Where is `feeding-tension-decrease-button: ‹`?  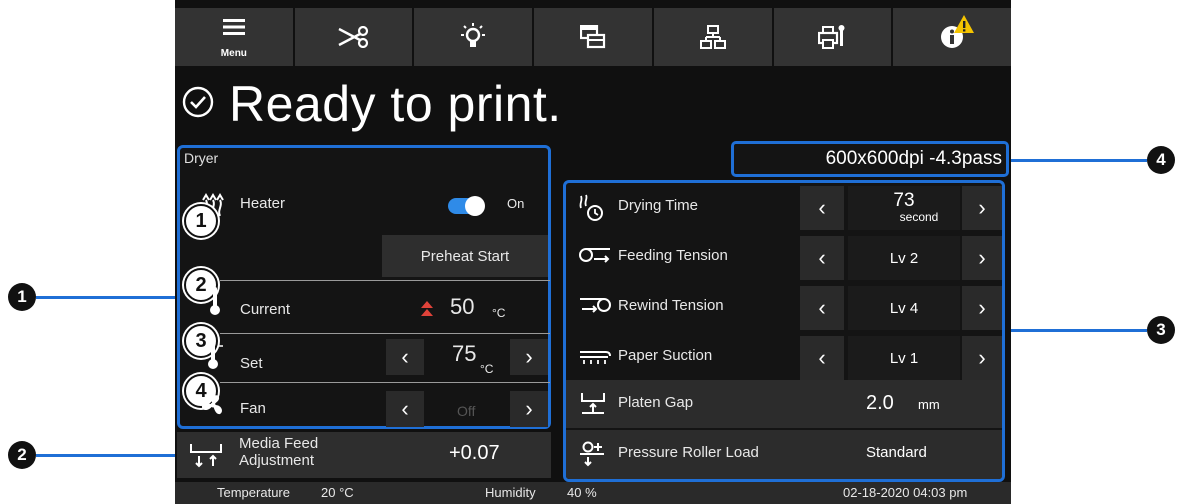
feeding-tension-decrease-button: ‹ is located at coordinates (822, 258).